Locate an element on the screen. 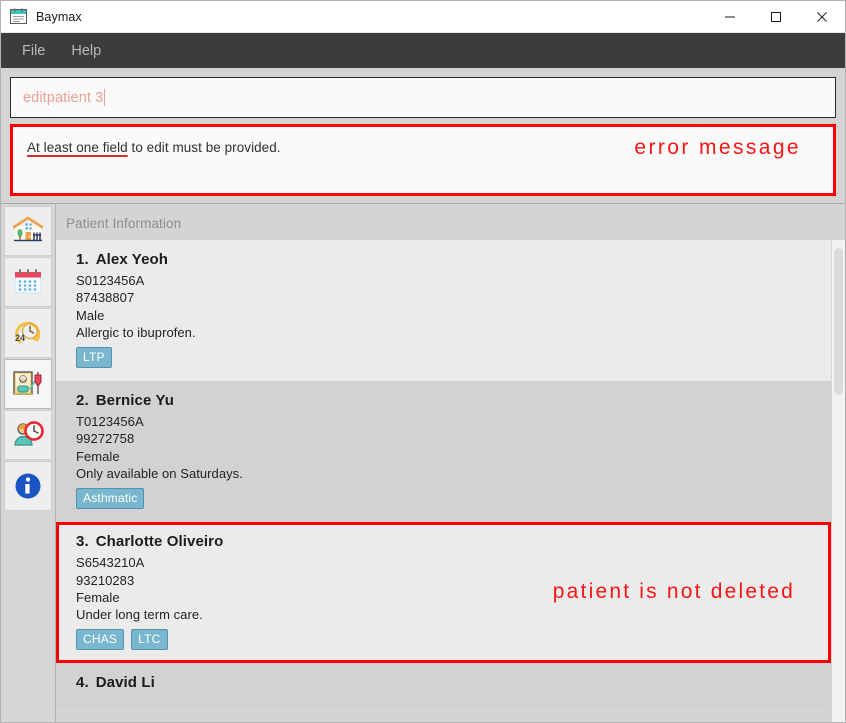 This screenshot has height=723, width=846. maximize-button is located at coordinates (776, 16).